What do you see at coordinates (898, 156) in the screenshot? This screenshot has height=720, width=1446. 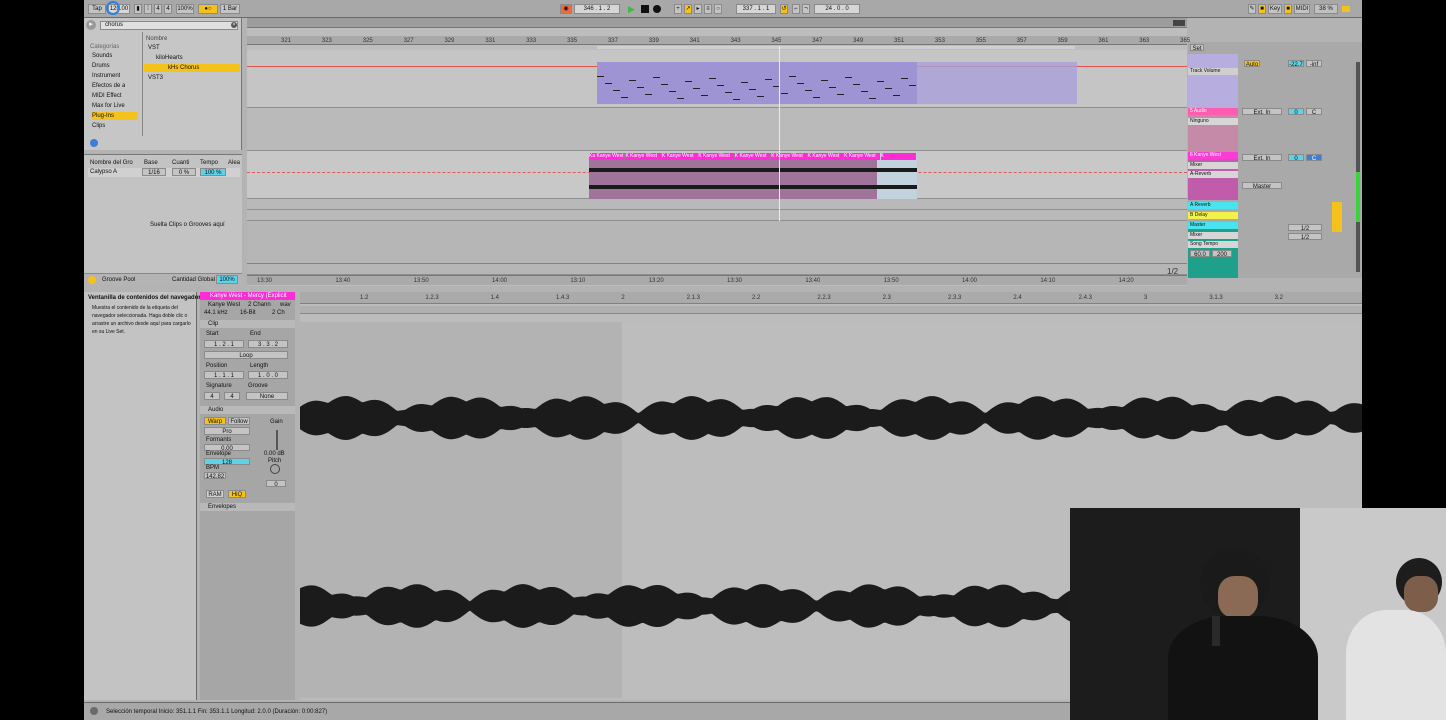 I see `arrangement-clip-header: K` at bounding box center [898, 156].